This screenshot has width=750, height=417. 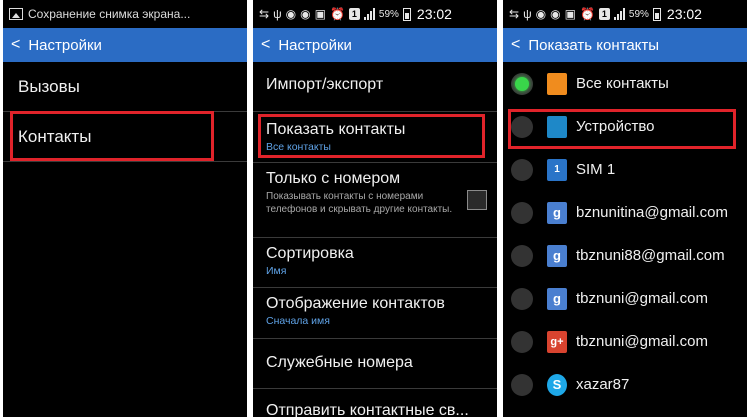 I want to click on screenshot-notification-icon, so click(x=16, y=14).